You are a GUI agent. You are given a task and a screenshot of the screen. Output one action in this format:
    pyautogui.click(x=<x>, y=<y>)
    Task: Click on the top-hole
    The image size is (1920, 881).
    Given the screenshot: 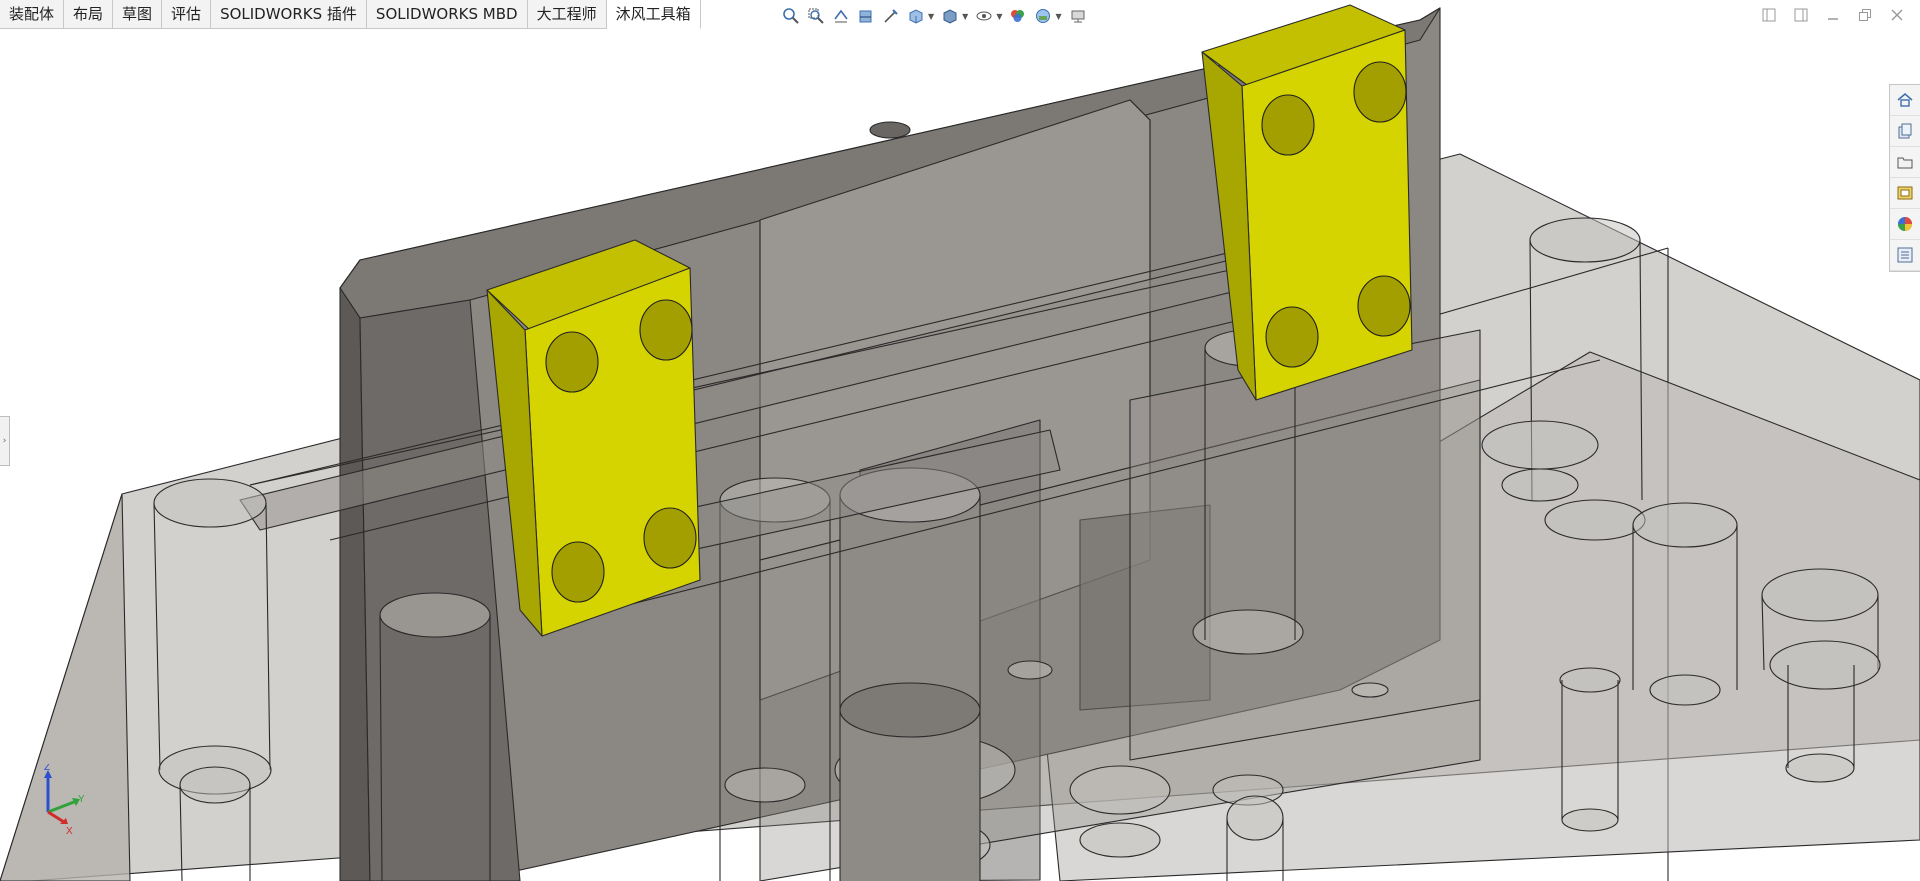 What is the action you would take?
    pyautogui.click(x=890, y=130)
    